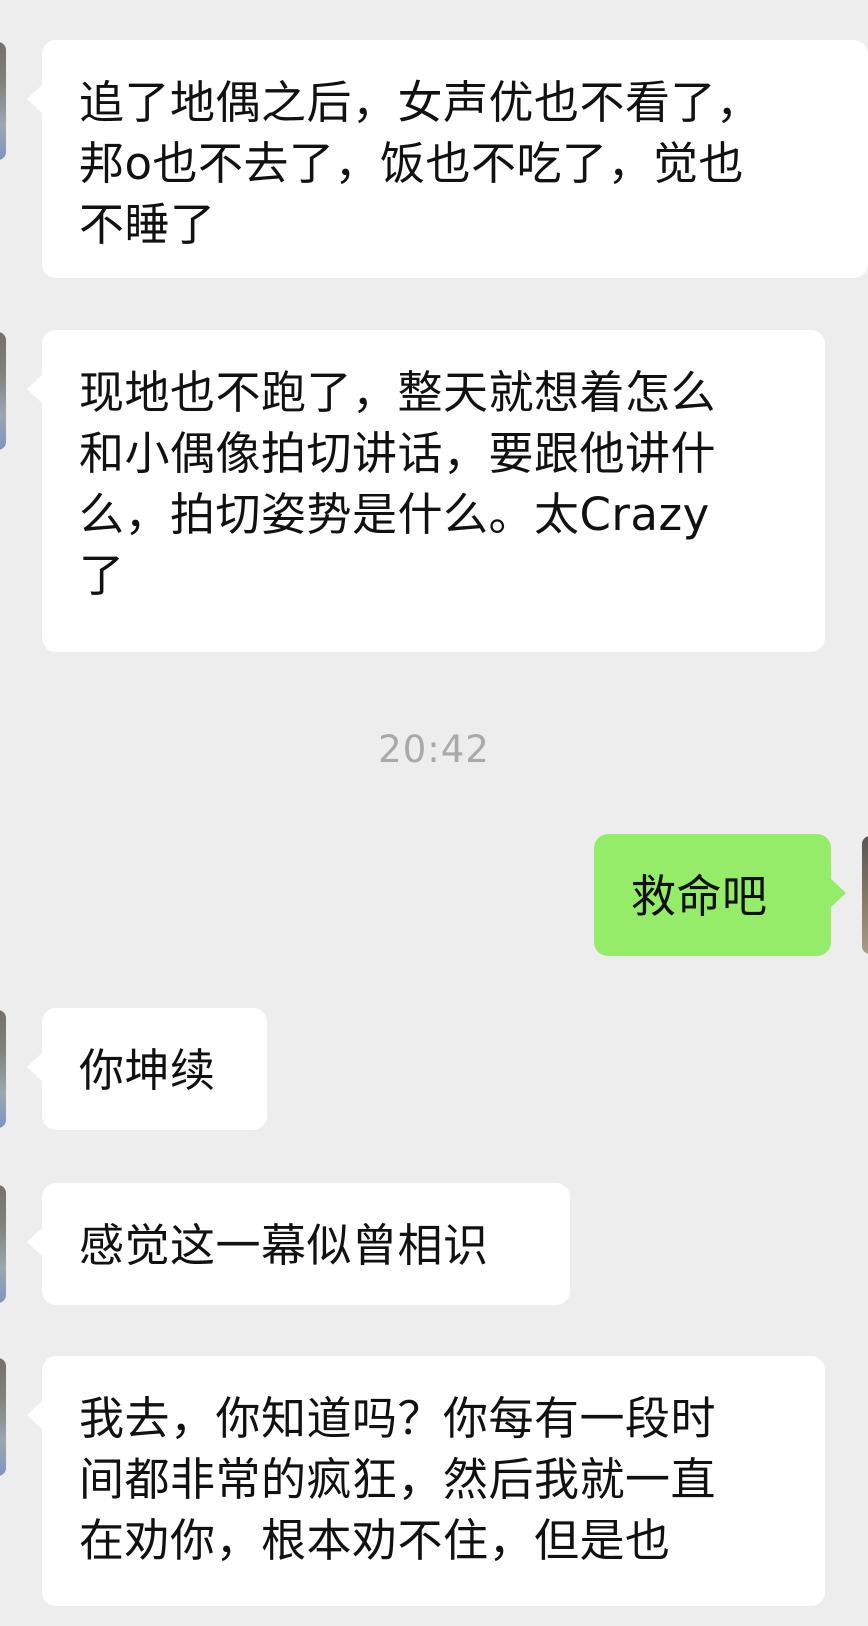  I want to click on message-text-line: 我去，你知道吗？你每有一段时, so click(398, 1418).